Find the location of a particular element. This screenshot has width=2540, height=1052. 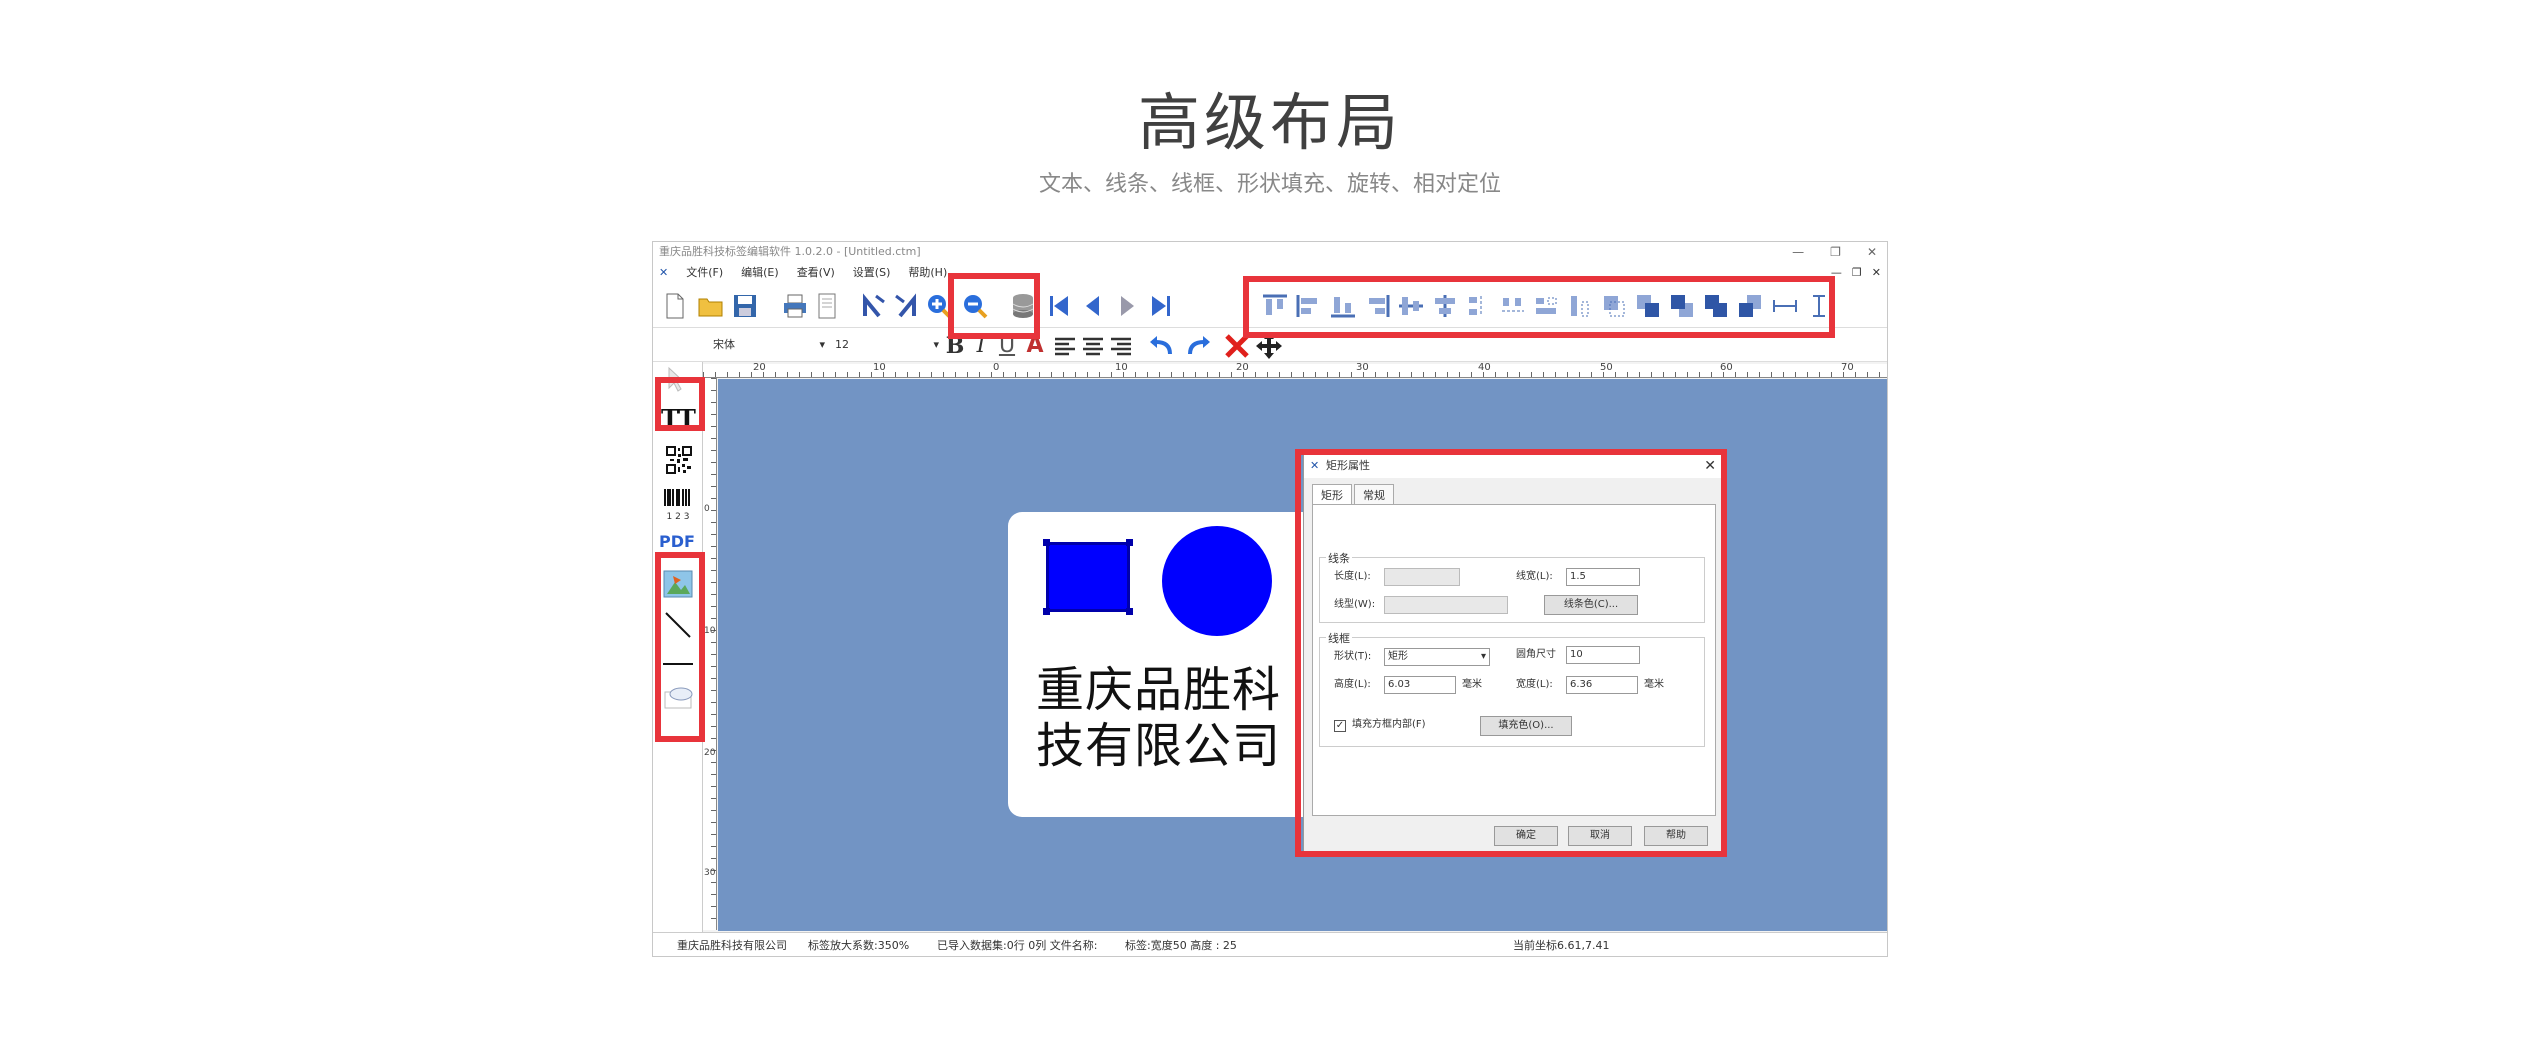

image-tool-icon is located at coordinates (678, 586).